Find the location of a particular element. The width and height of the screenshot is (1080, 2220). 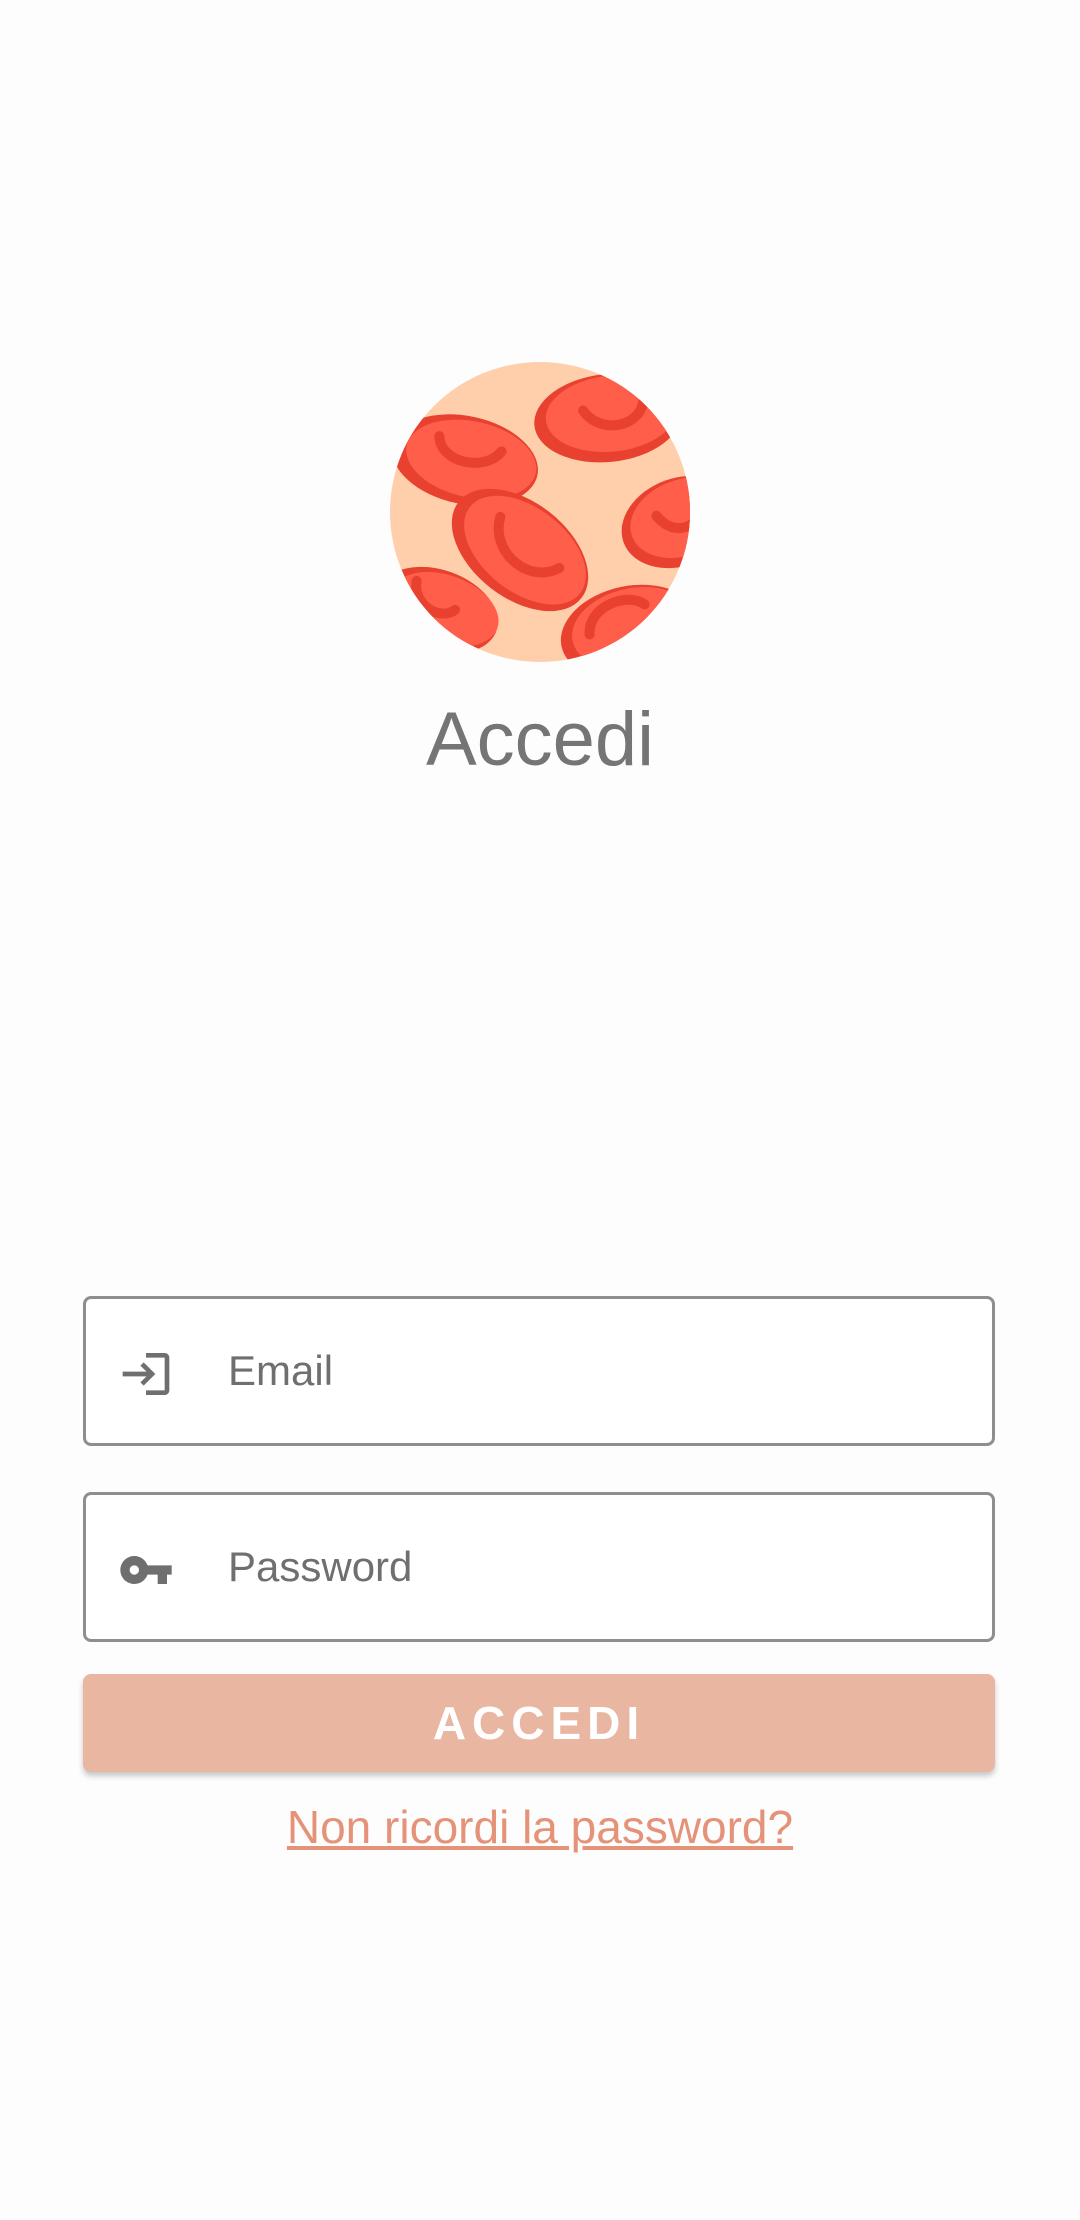

password-placeholder: Password is located at coordinates (320, 1566).